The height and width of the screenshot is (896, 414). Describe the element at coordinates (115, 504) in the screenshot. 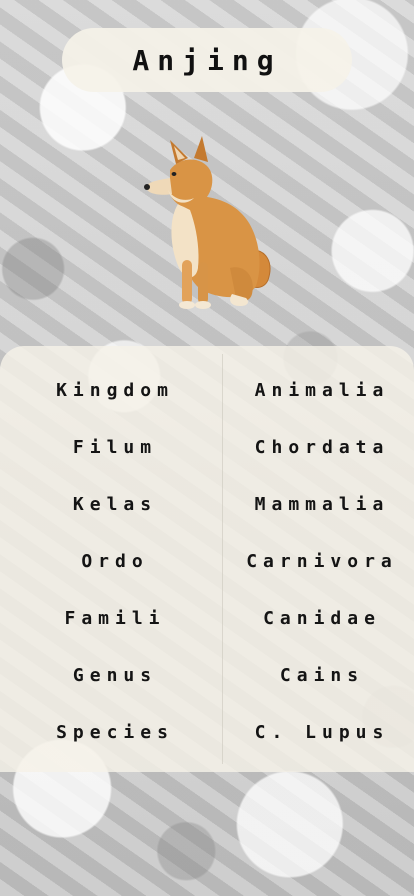

I see `rank-label: Kelas` at that location.